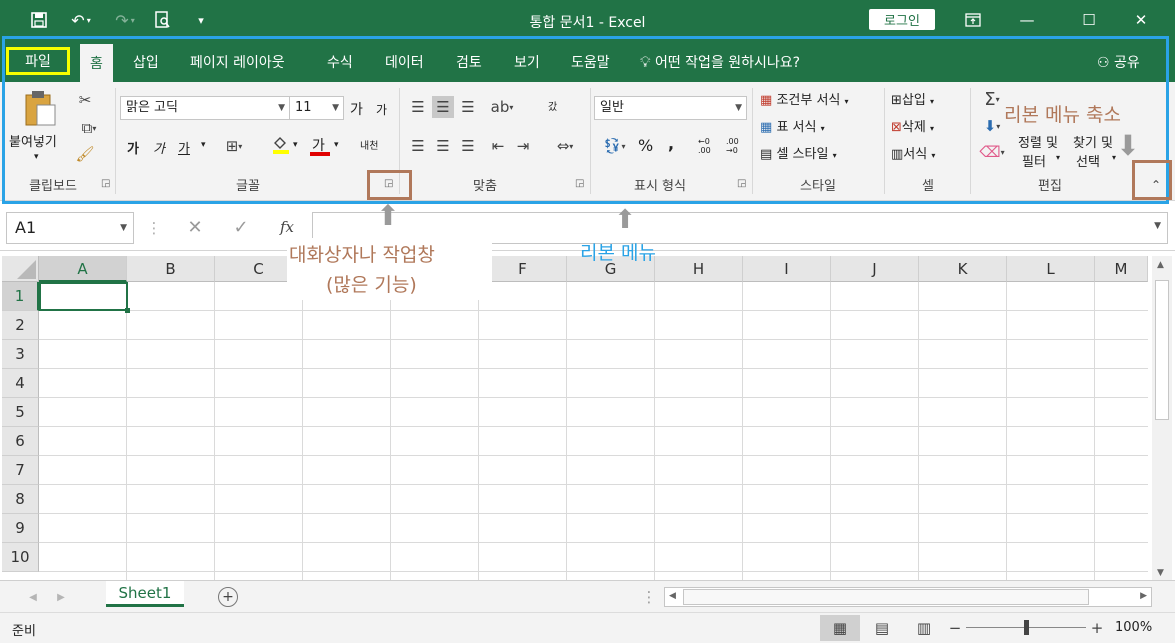 This screenshot has height=643, width=1175. What do you see at coordinates (1133, 627) in the screenshot?
I see `zoom-level: 100%` at bounding box center [1133, 627].